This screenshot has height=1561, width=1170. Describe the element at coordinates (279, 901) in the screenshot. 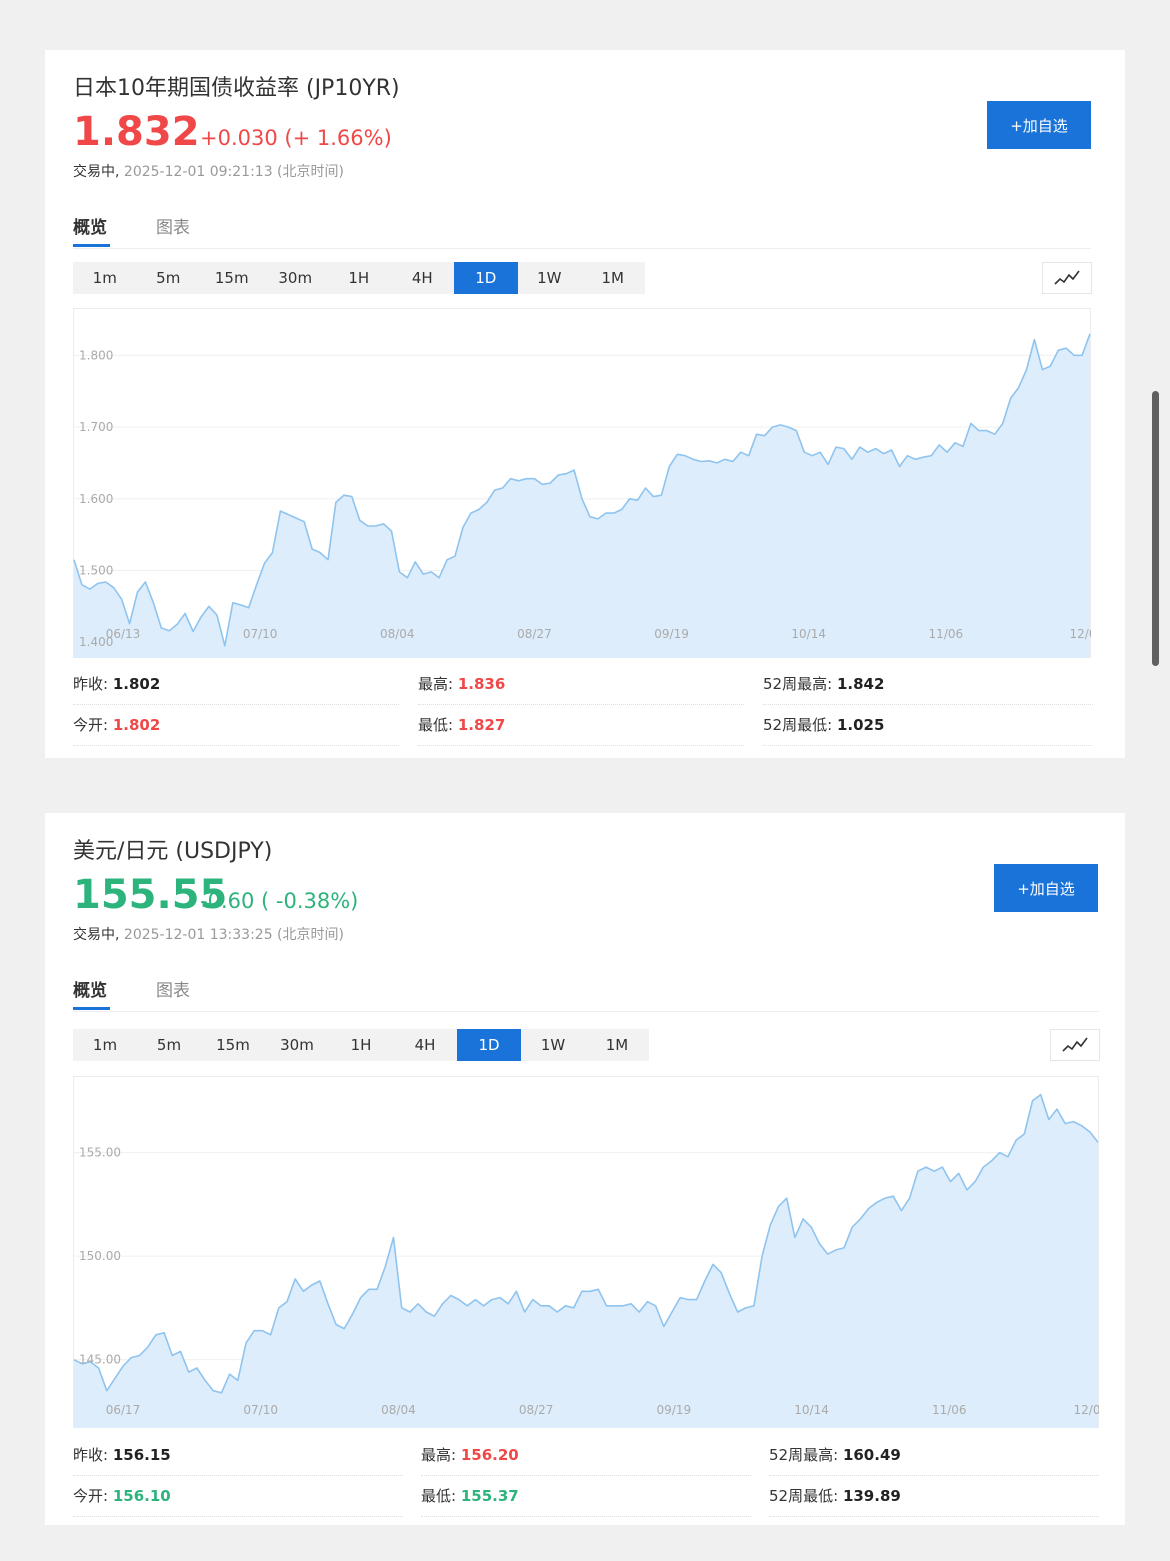

I see `price-change: -0.60 ( -0.38%)` at that location.